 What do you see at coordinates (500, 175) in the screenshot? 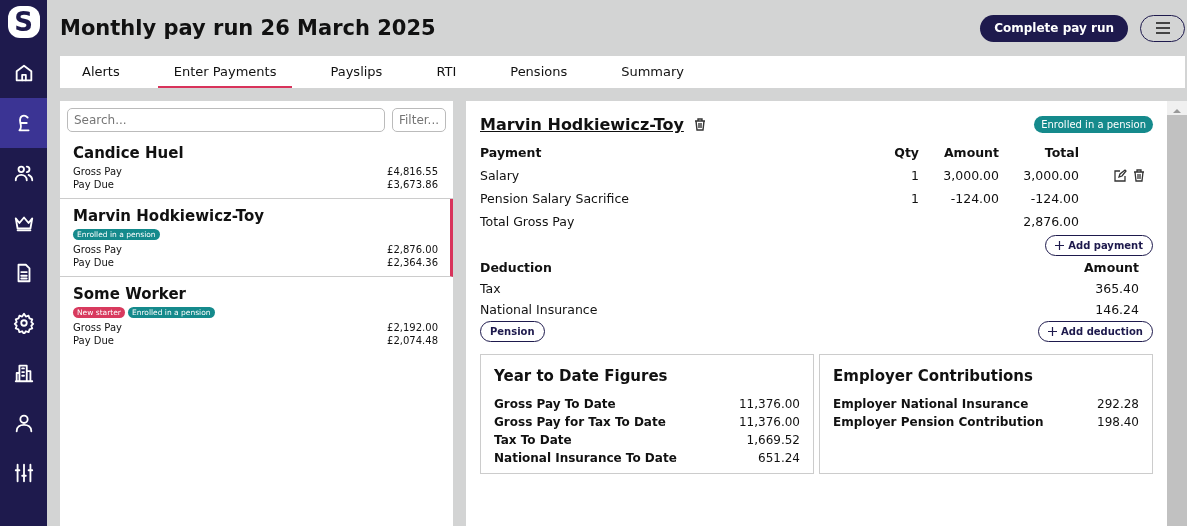
I see `table-cell-text: Salary` at bounding box center [500, 175].